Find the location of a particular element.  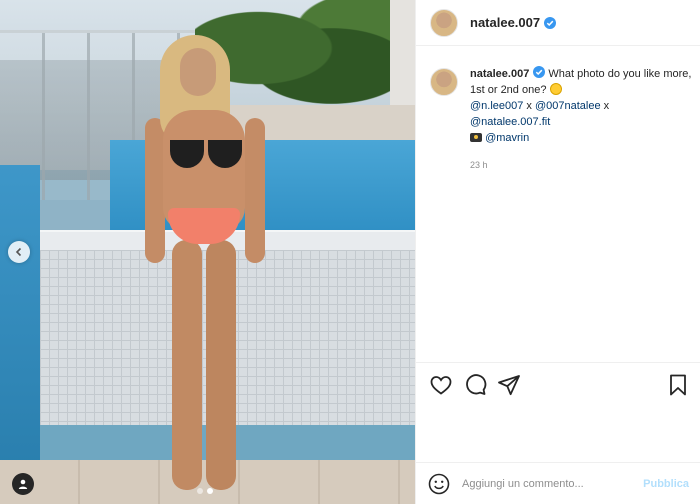

mention-link: @007natalee is located at coordinates (568, 106).